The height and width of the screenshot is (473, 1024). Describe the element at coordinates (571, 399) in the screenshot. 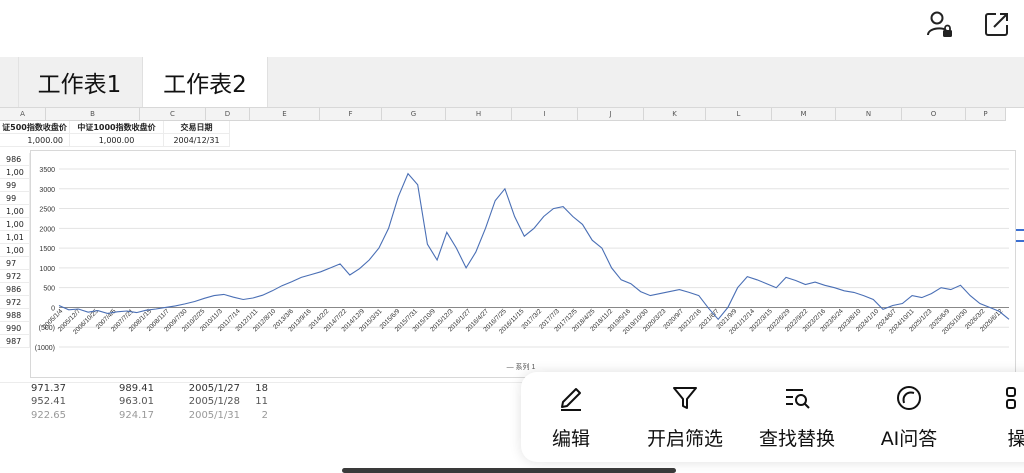

I see `edit-pencil-icon` at that location.